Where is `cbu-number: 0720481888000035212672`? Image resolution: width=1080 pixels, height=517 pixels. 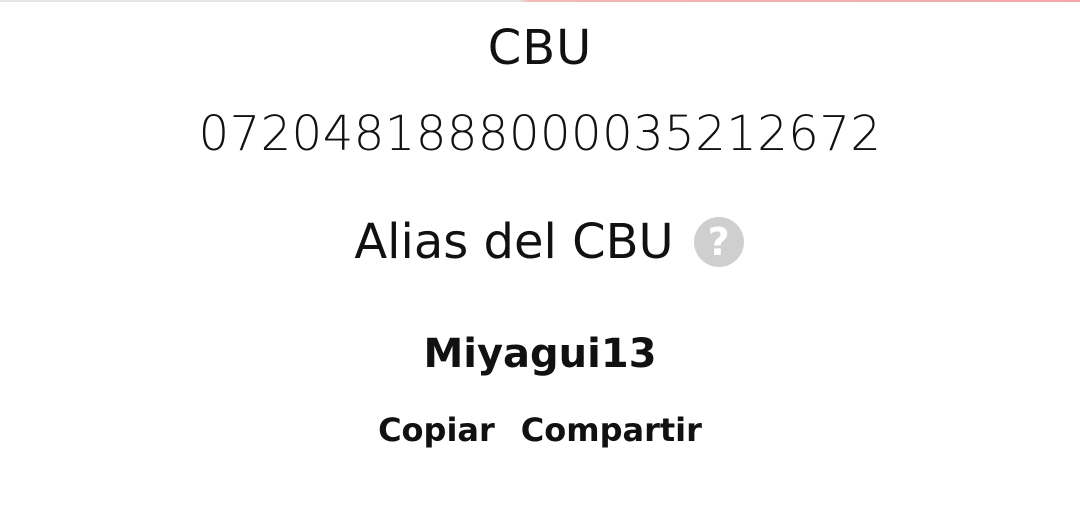
cbu-number: 0720481888000035212672 is located at coordinates (540, 134).